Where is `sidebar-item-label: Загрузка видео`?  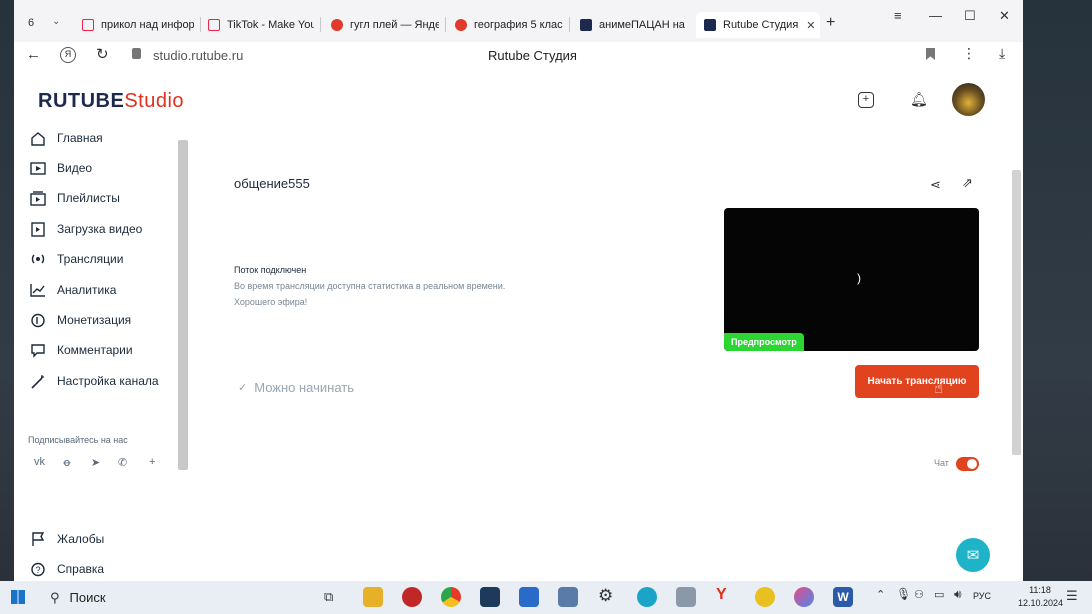 sidebar-item-label: Загрузка видео is located at coordinates (100, 229).